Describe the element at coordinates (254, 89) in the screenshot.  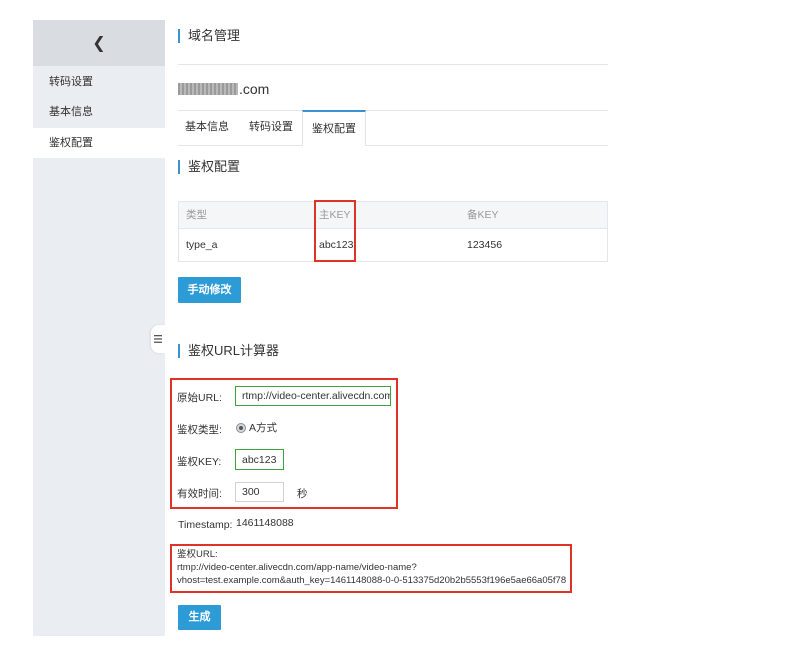
I see `domain-suffix: .com` at that location.